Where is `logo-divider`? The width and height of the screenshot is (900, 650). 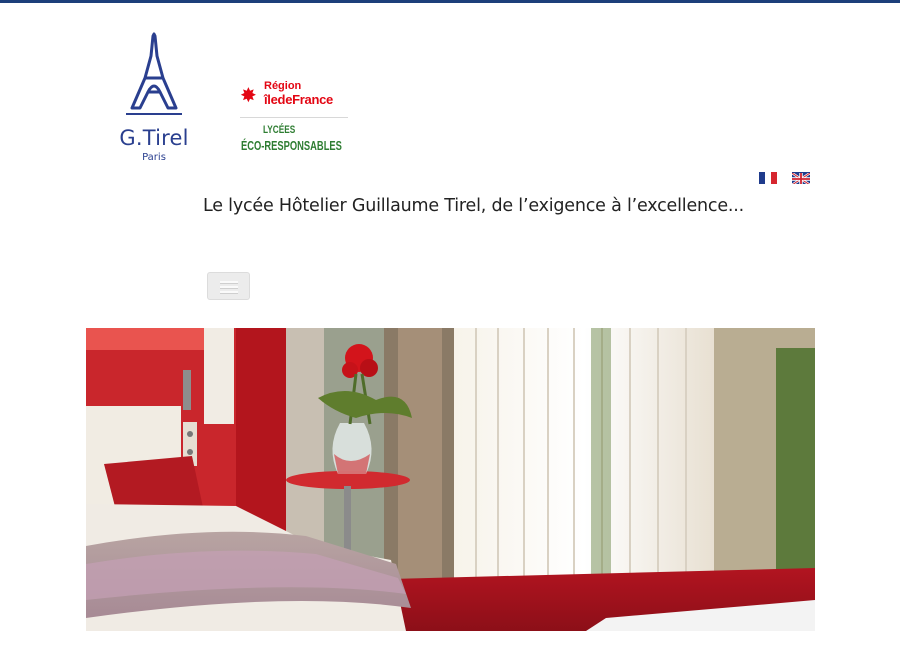
logo-divider is located at coordinates (294, 117).